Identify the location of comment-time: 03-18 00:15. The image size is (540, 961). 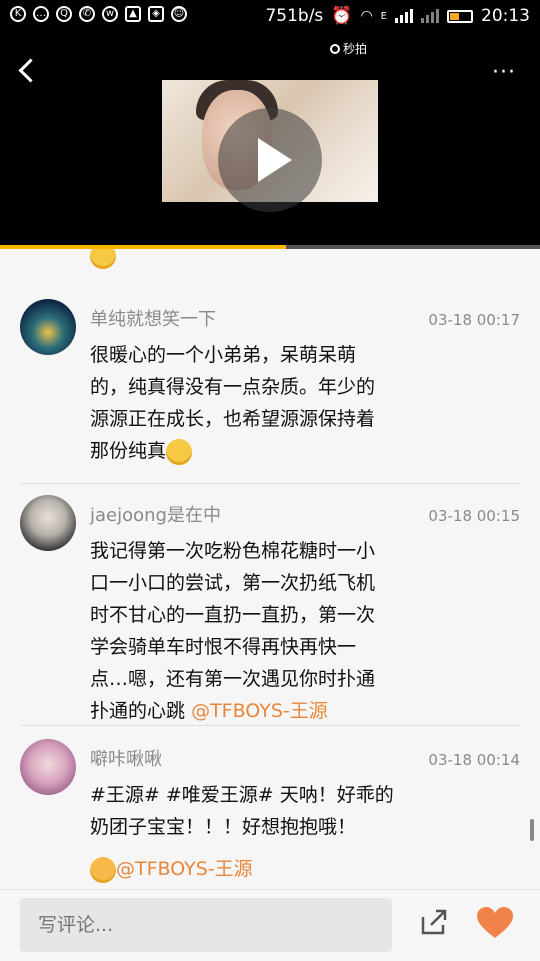
(474, 516).